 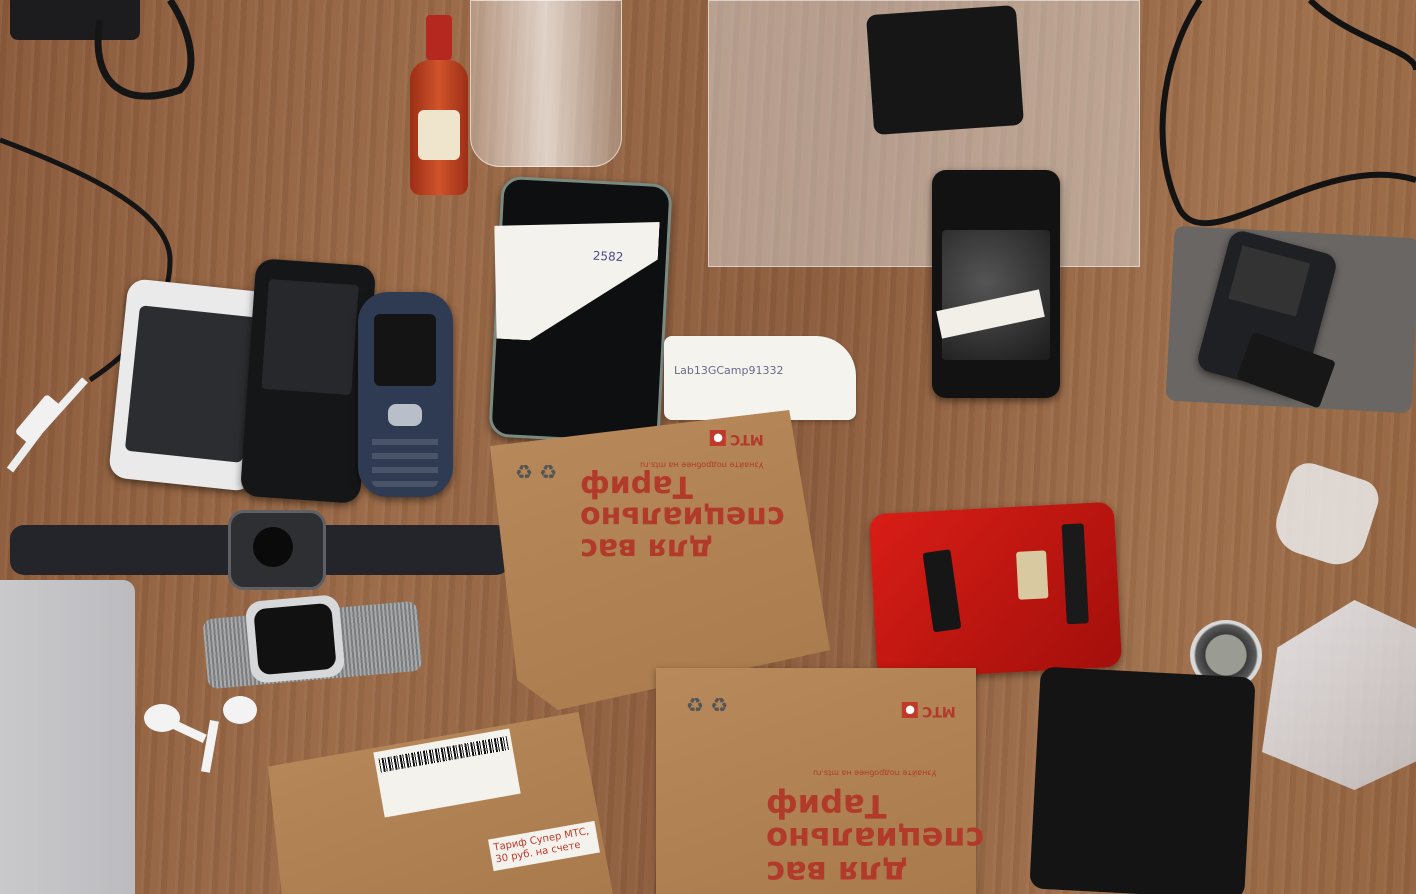 I want to click on iphone-with-note: 2582, so click(x=580, y=310).